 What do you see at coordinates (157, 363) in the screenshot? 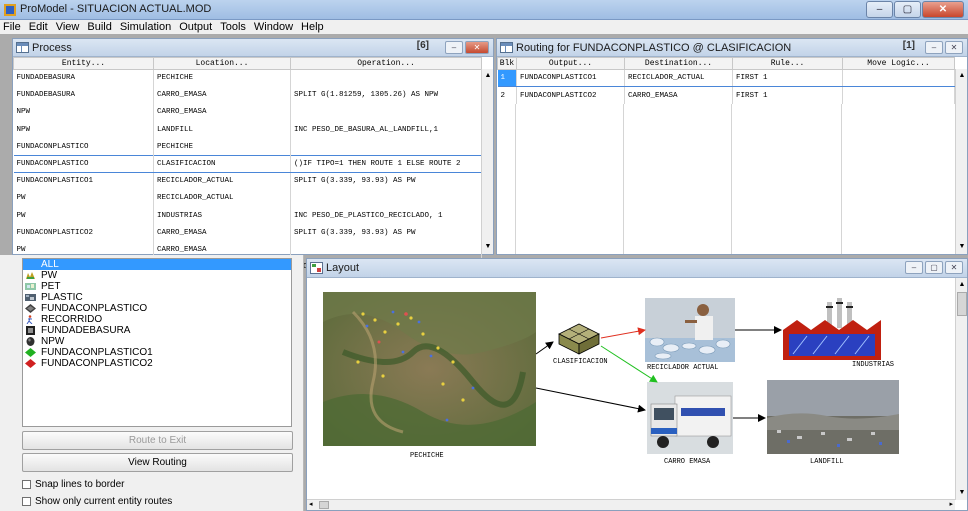
I see `entity-list-item: FUNDACONPLASTICO2` at bounding box center [157, 363].